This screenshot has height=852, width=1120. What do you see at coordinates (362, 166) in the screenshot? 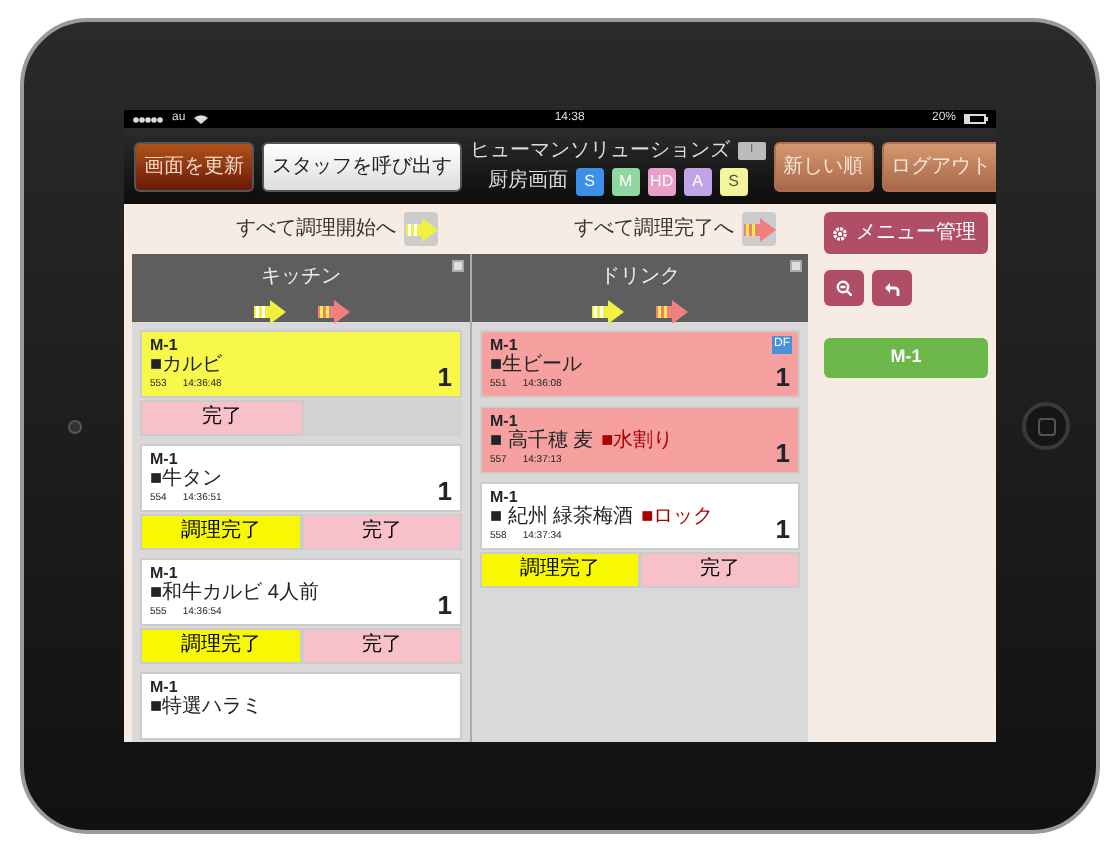
I see `call-staff-button: スタッフを呼び出す` at bounding box center [362, 166].